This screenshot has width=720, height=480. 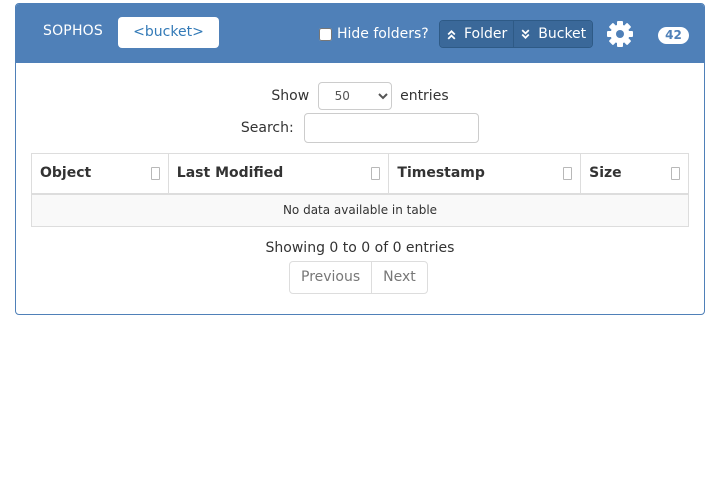 What do you see at coordinates (486, 34) in the screenshot?
I see `folder-button-label: Folder` at bounding box center [486, 34].